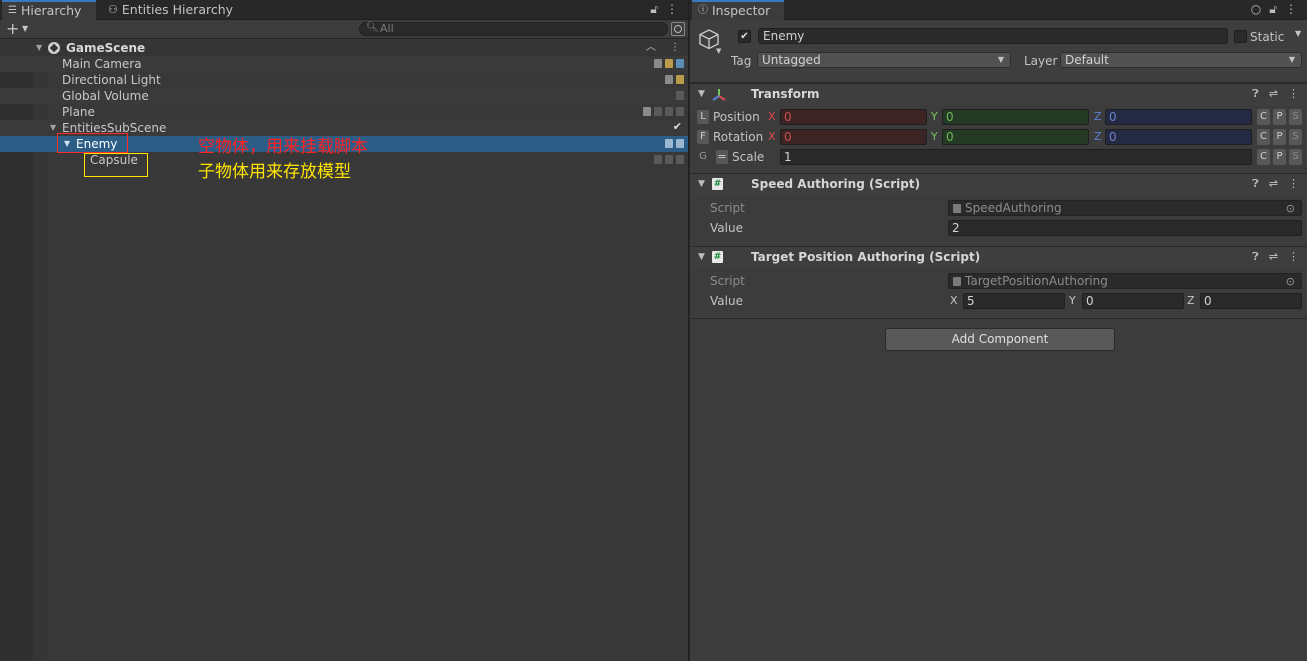 This screenshot has height=661, width=1307. I want to click on scale-field: 1, so click(1016, 157).